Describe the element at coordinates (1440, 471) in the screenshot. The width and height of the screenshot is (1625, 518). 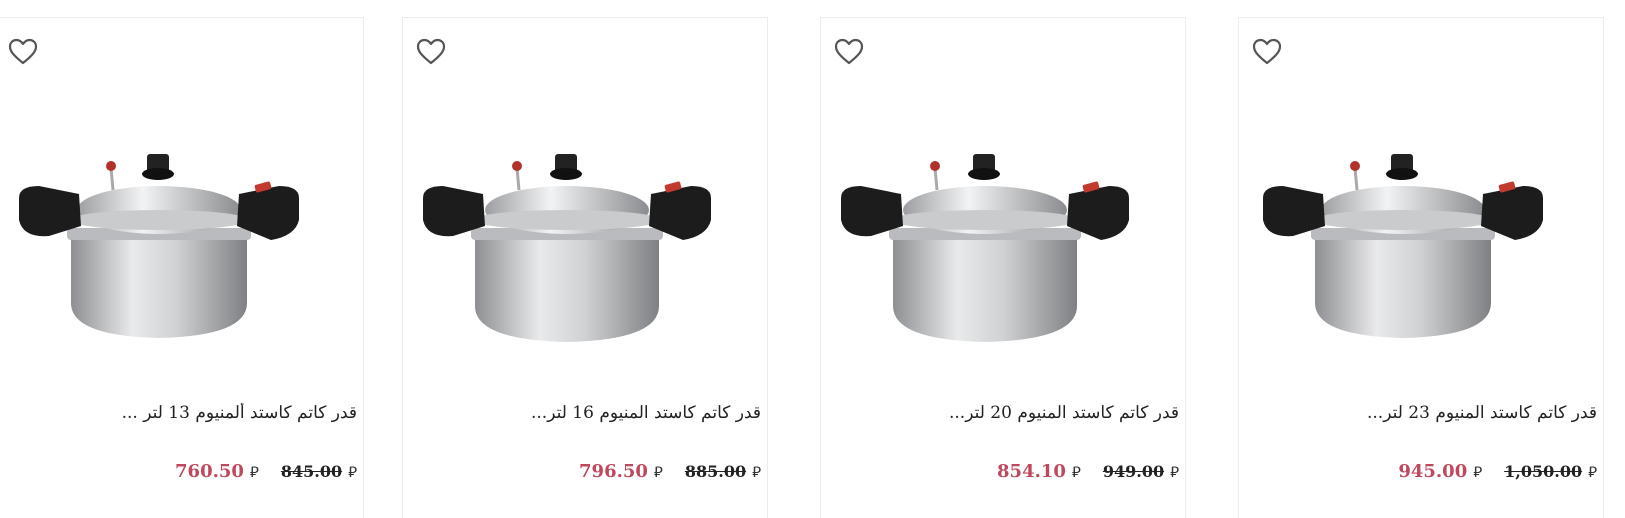
I see `sale-price: ⃁ 945.00` at that location.